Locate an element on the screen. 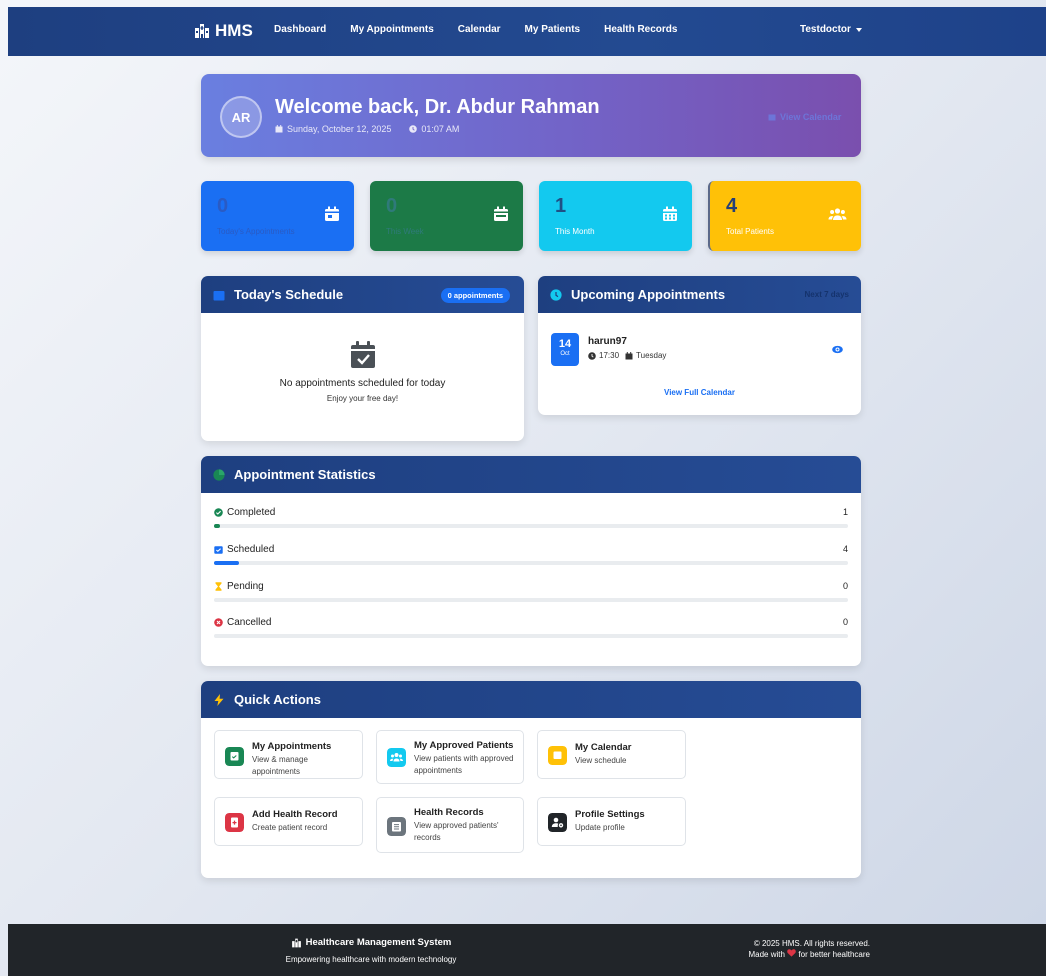  qa-desc: View approved patients' records is located at coordinates (456, 831).